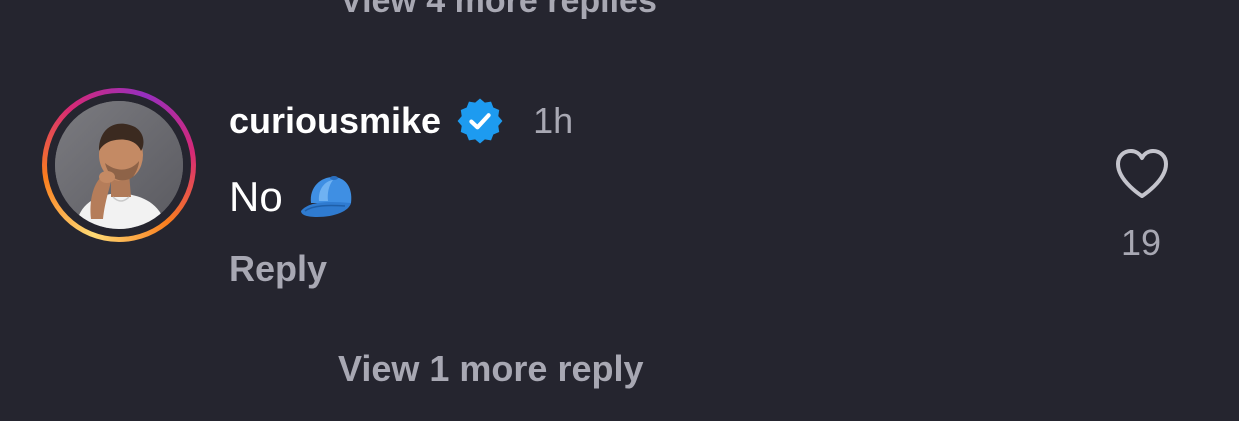  I want to click on comment-header: curiousmike 1h, so click(401, 121).